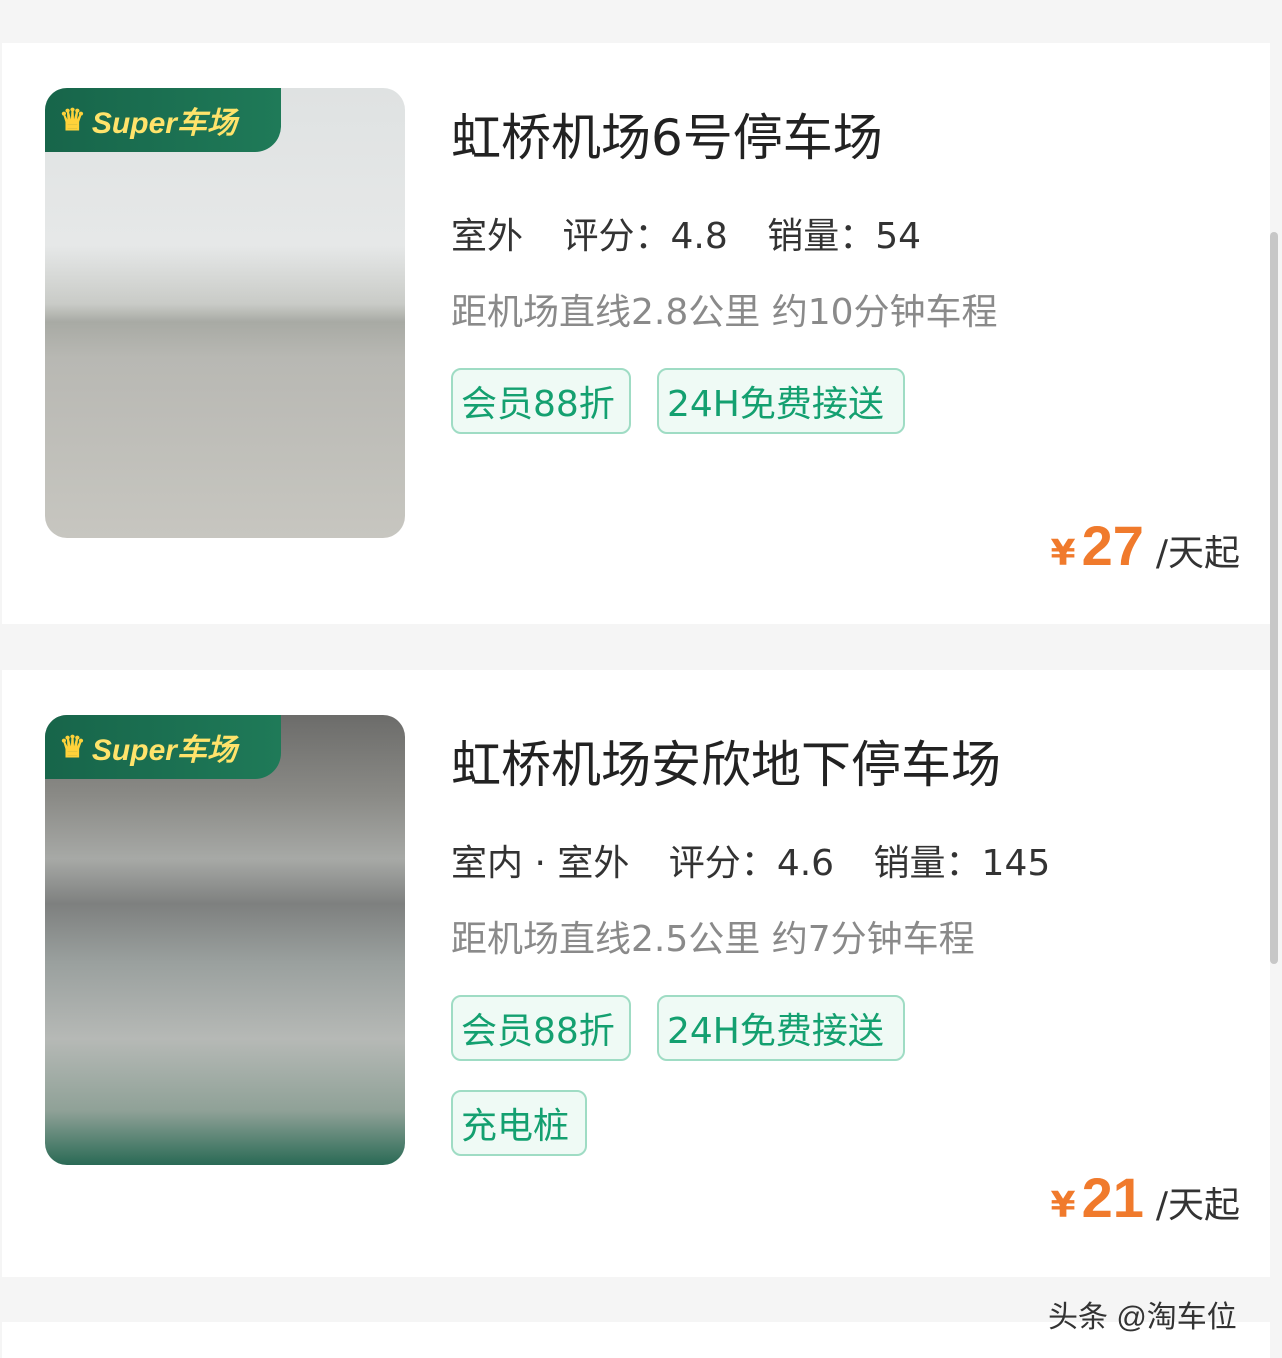 Image resolution: width=1282 pixels, height=1358 pixels. What do you see at coordinates (540, 863) in the screenshot?
I see `environment-label: 室内 · 室外` at bounding box center [540, 863].